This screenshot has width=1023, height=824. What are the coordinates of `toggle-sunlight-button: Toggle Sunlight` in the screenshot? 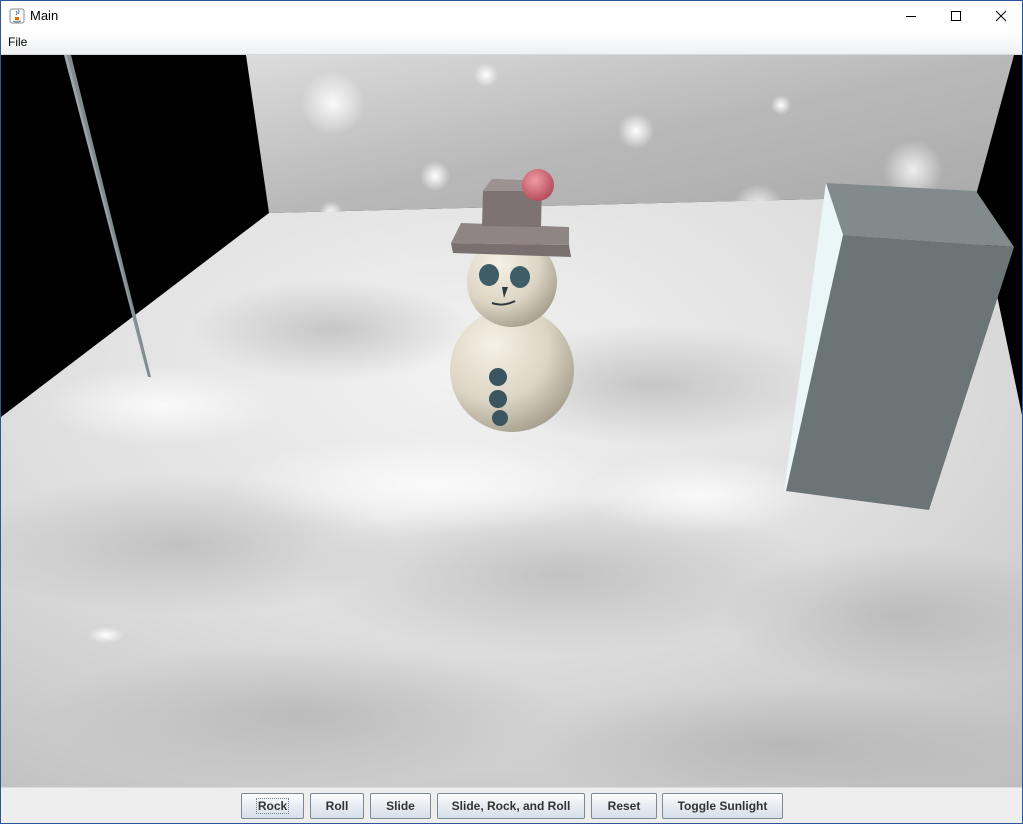 It's located at (722, 806).